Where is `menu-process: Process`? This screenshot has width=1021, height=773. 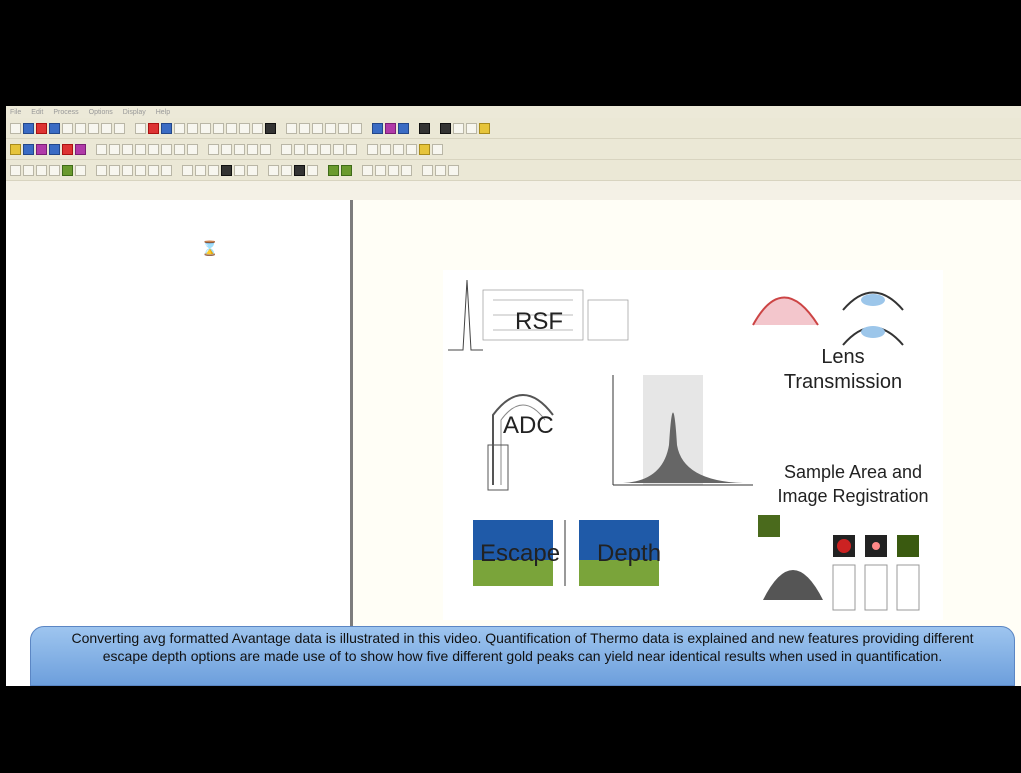 menu-process: Process is located at coordinates (65, 112).